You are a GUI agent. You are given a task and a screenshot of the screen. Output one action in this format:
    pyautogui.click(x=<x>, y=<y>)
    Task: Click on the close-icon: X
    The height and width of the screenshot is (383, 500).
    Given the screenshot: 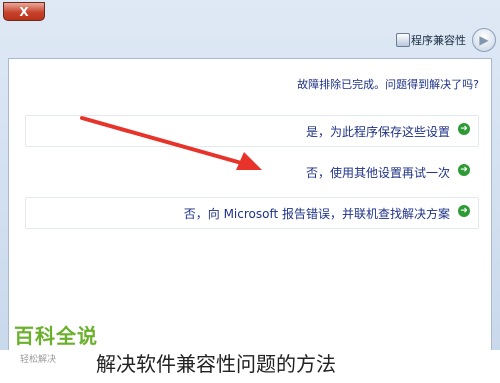 What is the action you would take?
    pyautogui.click(x=24, y=11)
    